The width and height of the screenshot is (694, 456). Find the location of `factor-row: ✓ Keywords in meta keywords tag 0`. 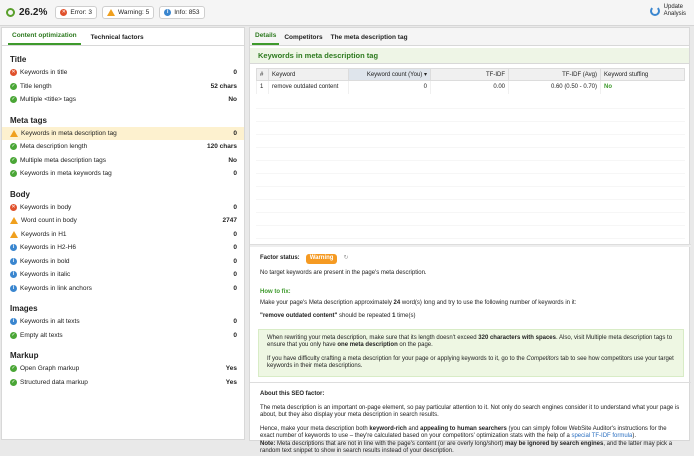

factor-row: ✓ Keywords in meta keywords tag 0 is located at coordinates (123, 174).